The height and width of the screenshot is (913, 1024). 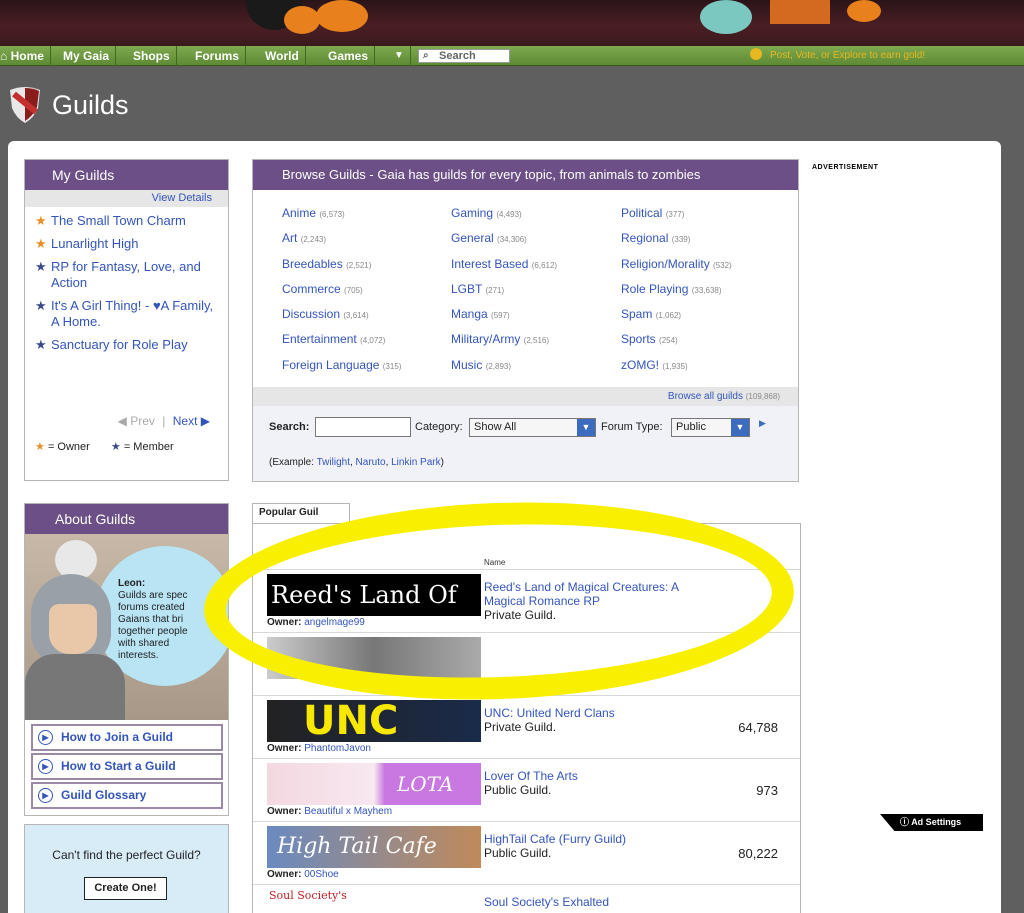 I want to click on guild-search-input, so click(x=363, y=427).